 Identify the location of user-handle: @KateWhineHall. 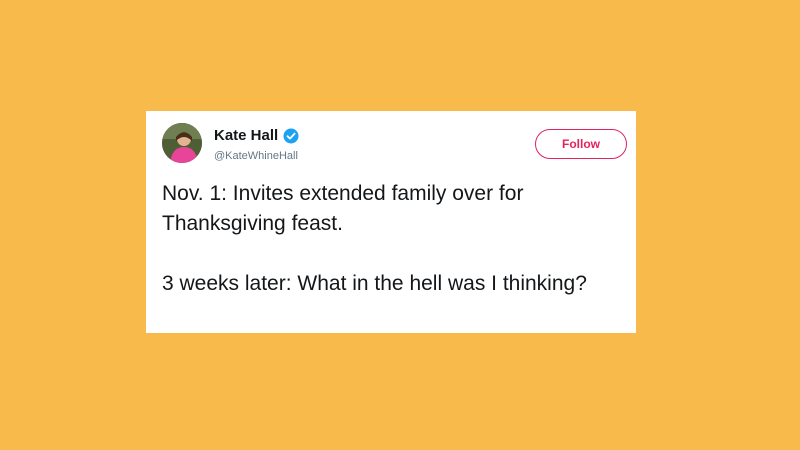
(256, 156).